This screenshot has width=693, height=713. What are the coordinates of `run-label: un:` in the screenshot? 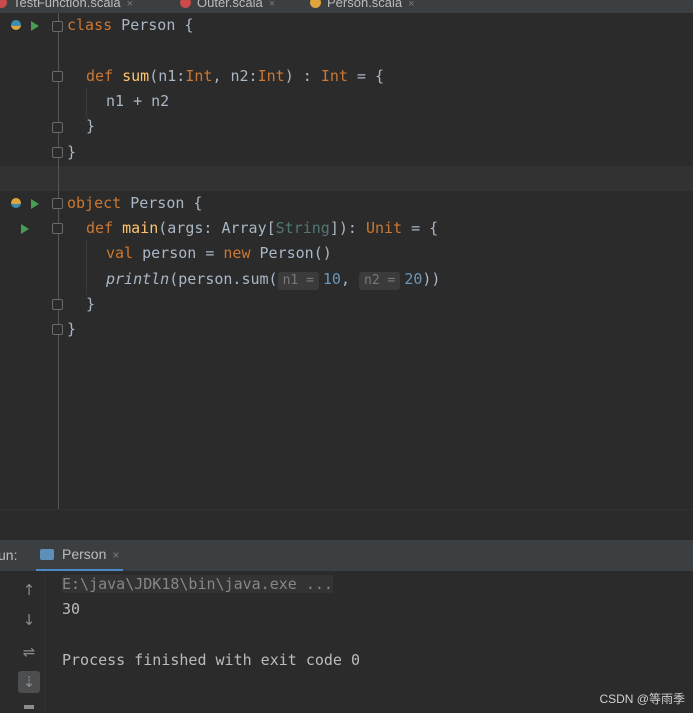 It's located at (9, 555).